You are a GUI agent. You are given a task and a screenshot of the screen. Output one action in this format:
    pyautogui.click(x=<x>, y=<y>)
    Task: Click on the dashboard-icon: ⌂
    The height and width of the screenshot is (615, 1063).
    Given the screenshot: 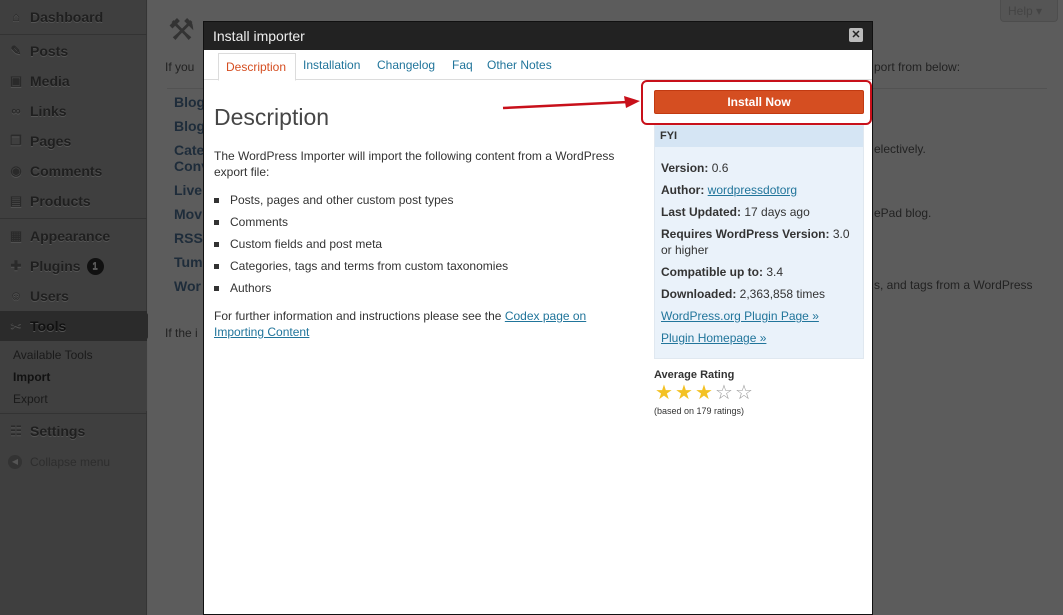 What is the action you would take?
    pyautogui.click(x=16, y=16)
    